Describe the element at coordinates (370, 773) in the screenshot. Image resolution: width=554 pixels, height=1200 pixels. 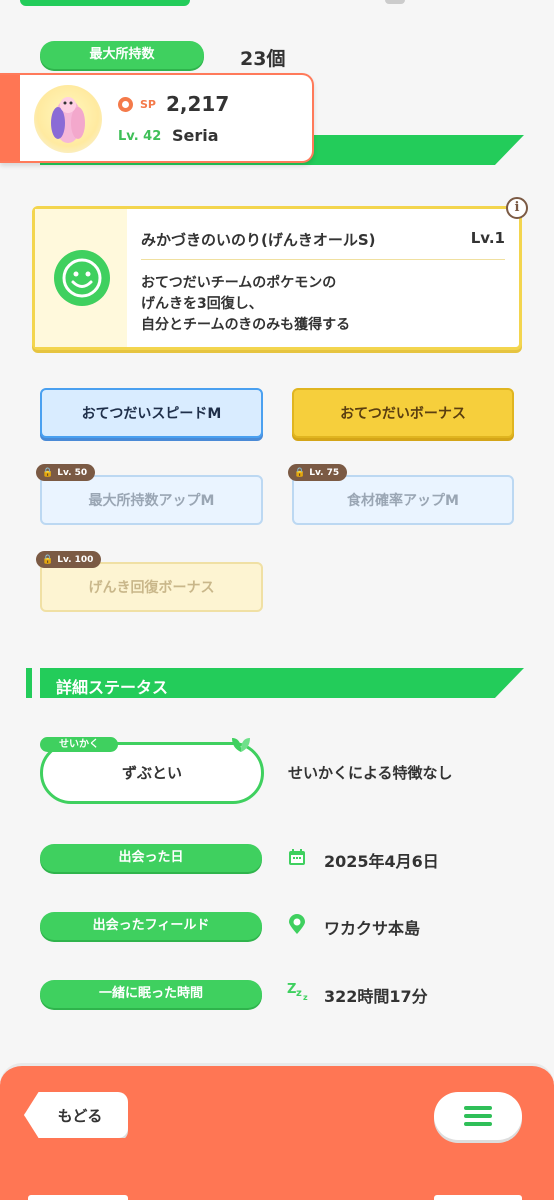
I see `nature-effect: せいかくによる特徴なし` at that location.